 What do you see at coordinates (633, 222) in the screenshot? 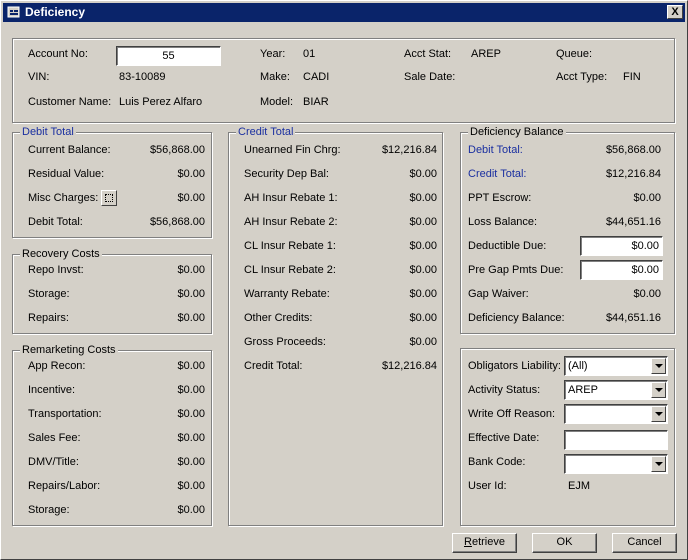
I see `loss-balance-value: $44,651.16` at bounding box center [633, 222].